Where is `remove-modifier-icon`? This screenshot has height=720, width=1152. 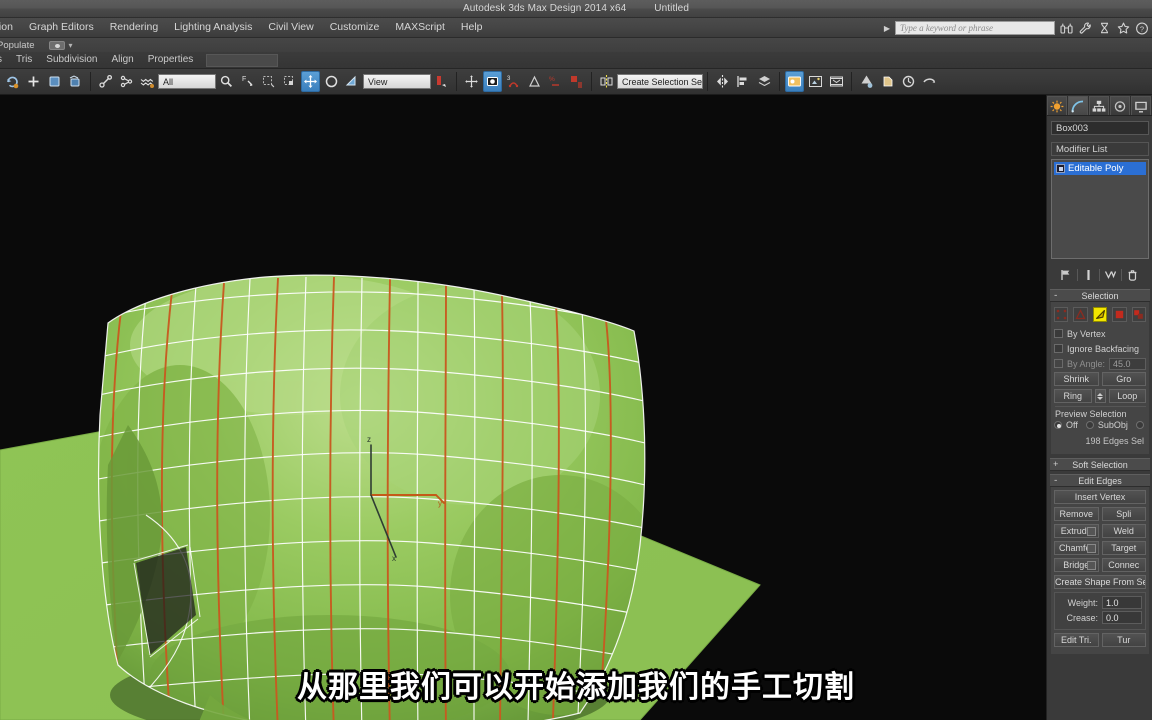
remove-modifier-icon is located at coordinates (1132, 275).